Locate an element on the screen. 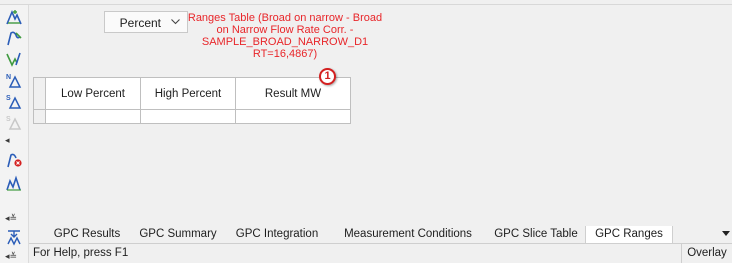 The height and width of the screenshot is (263, 732). row-header is located at coordinates (39, 116).